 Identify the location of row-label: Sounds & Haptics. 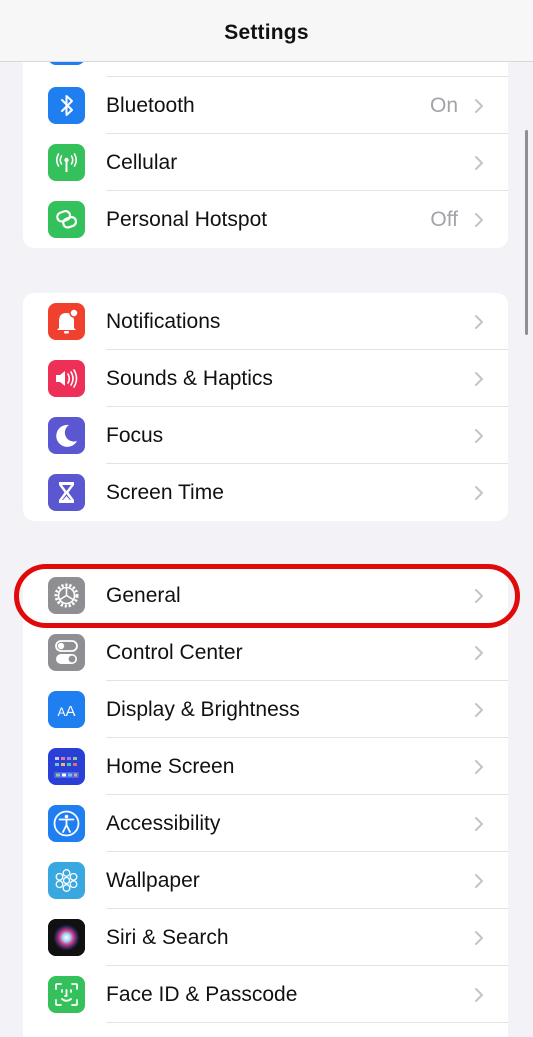
(189, 378).